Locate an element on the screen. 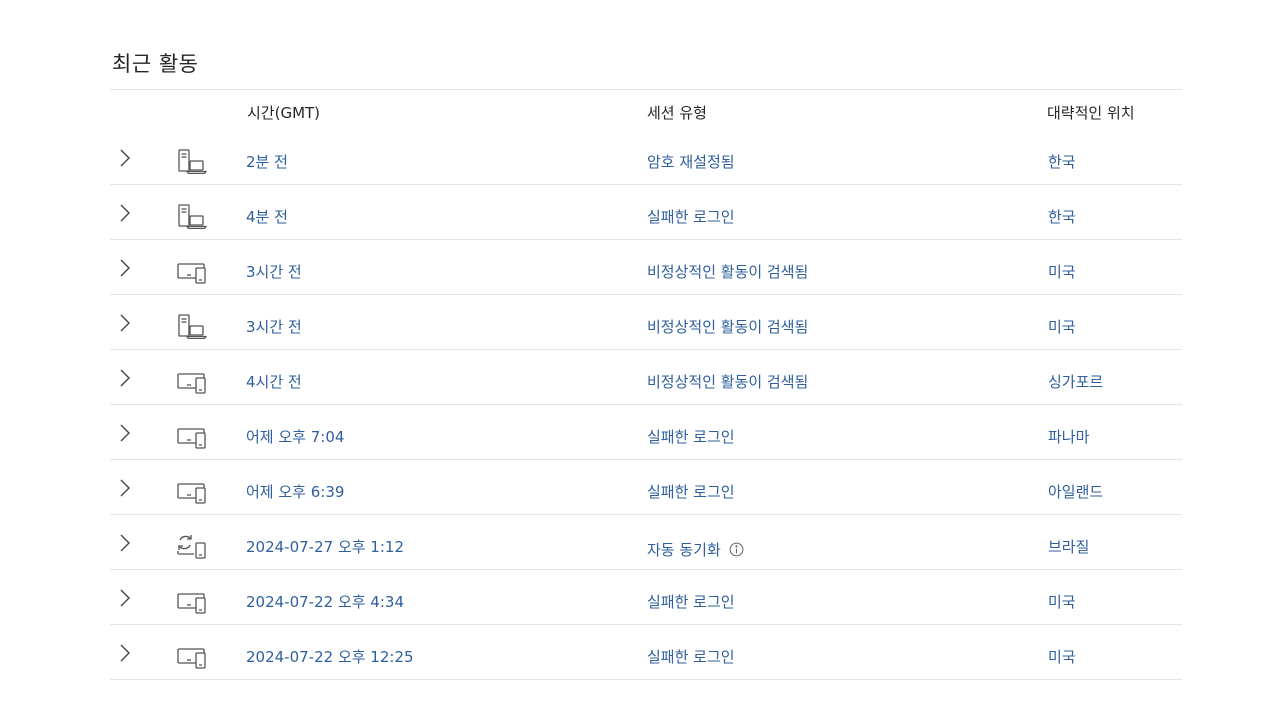  activity-row: 2024-07-27 오후 1:12 자동 동기화 브라질 is located at coordinates (646, 542).